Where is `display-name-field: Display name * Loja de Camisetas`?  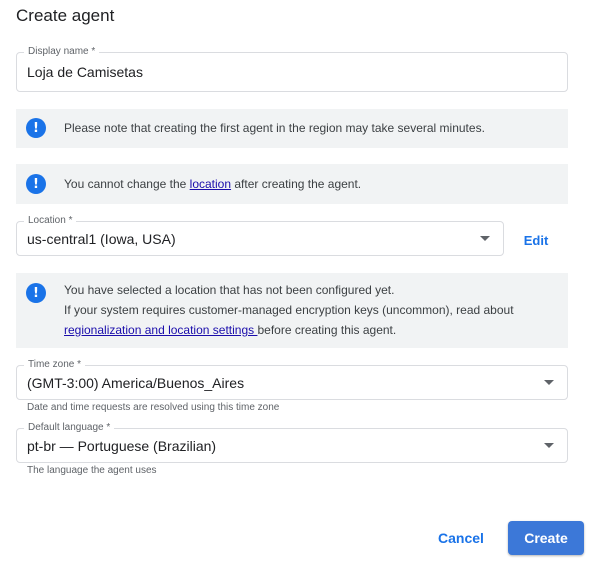 display-name-field: Display name * Loja de Camisetas is located at coordinates (292, 68).